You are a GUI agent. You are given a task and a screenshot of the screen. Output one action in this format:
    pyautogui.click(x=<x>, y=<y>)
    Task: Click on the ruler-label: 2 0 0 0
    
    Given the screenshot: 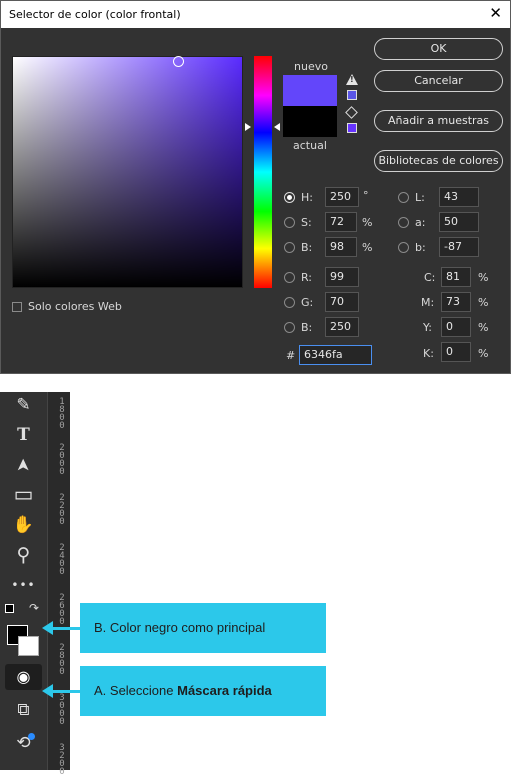 What is the action you would take?
    pyautogui.click(x=62, y=460)
    